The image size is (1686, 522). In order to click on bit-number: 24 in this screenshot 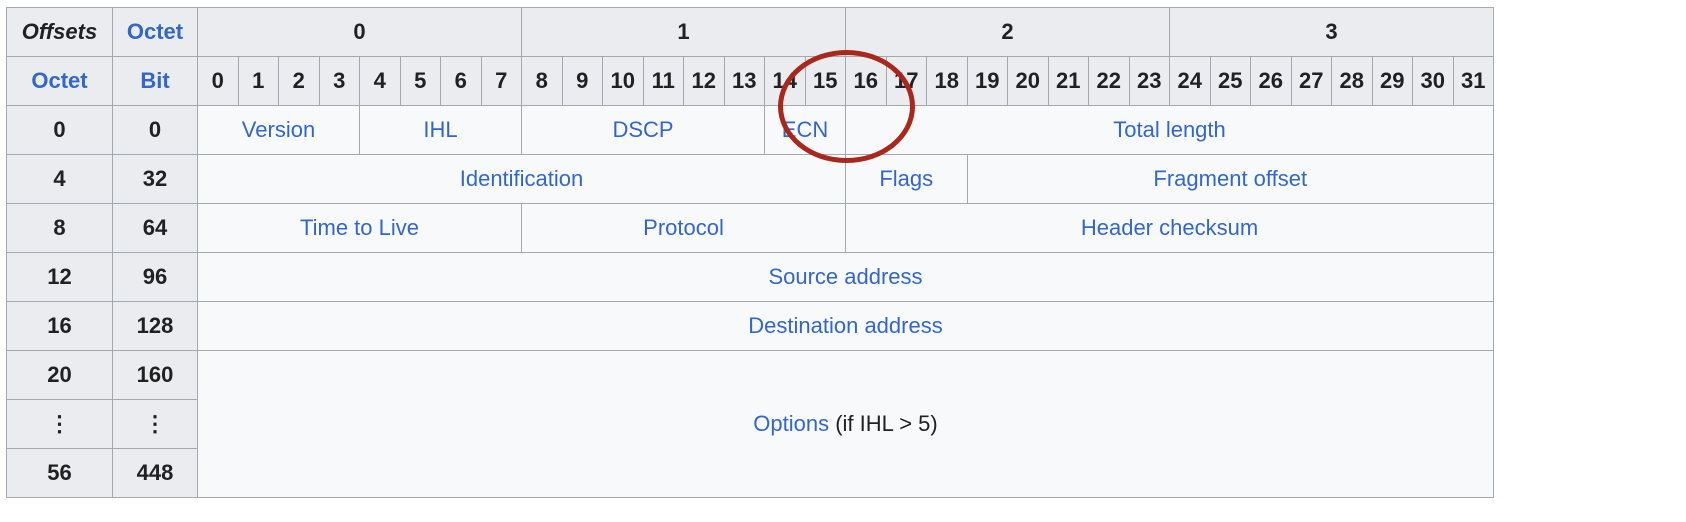, I will do `click(1190, 81)`.